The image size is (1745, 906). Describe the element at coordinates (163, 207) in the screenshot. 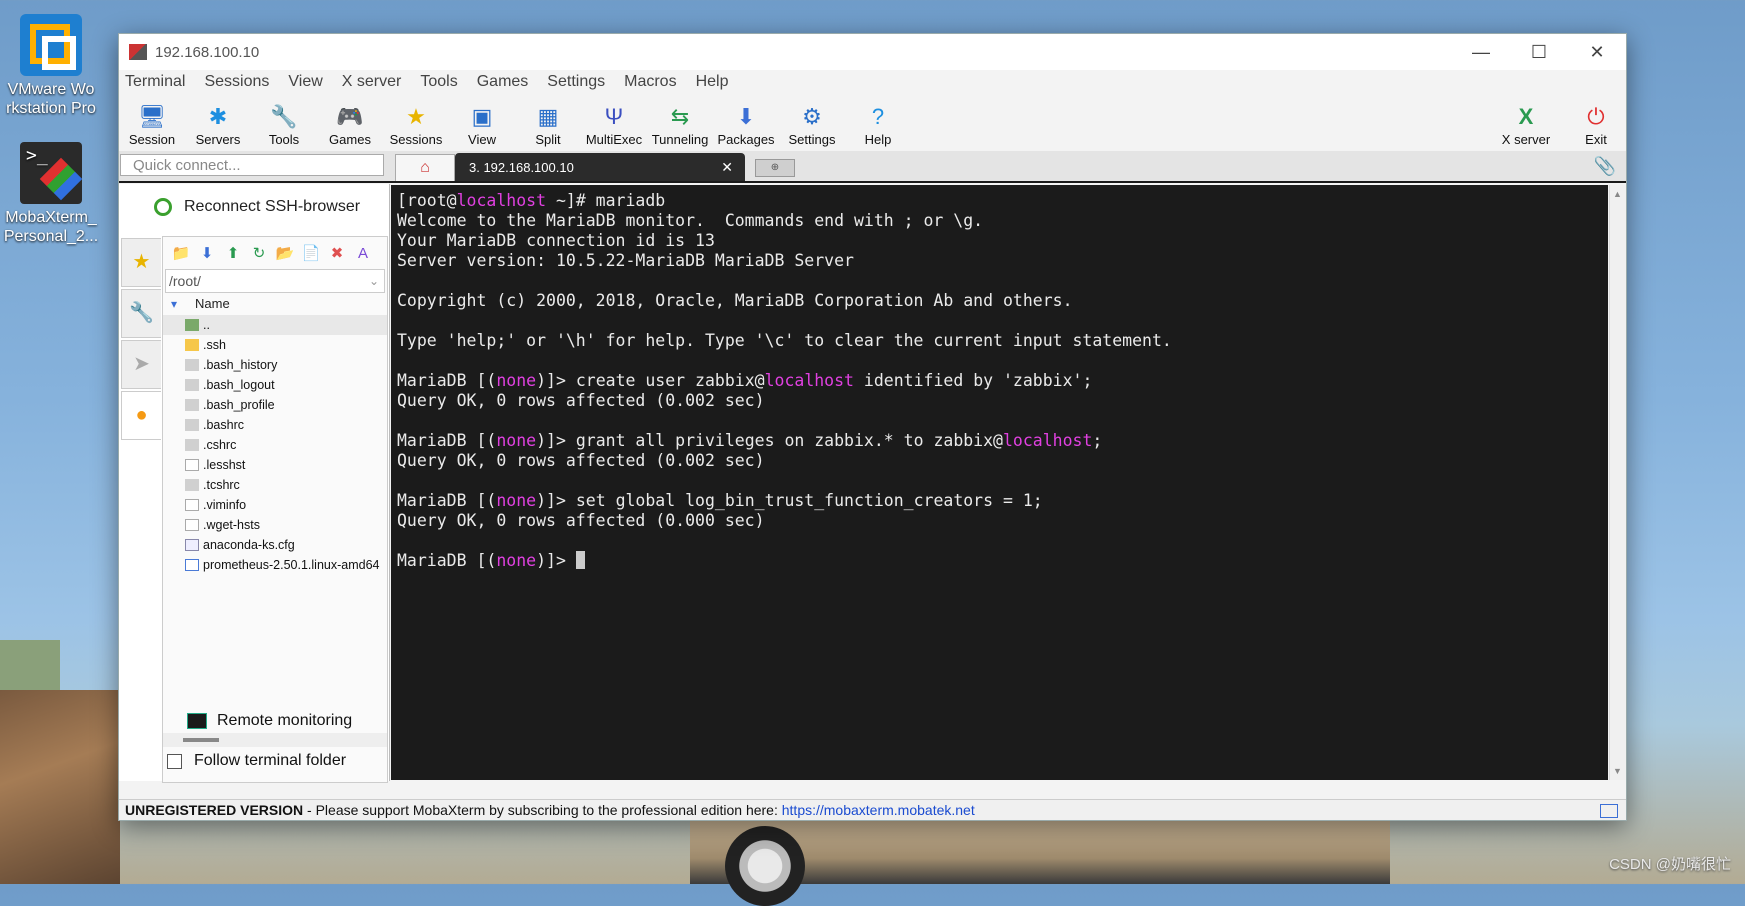

I see `refresh-icon` at that location.